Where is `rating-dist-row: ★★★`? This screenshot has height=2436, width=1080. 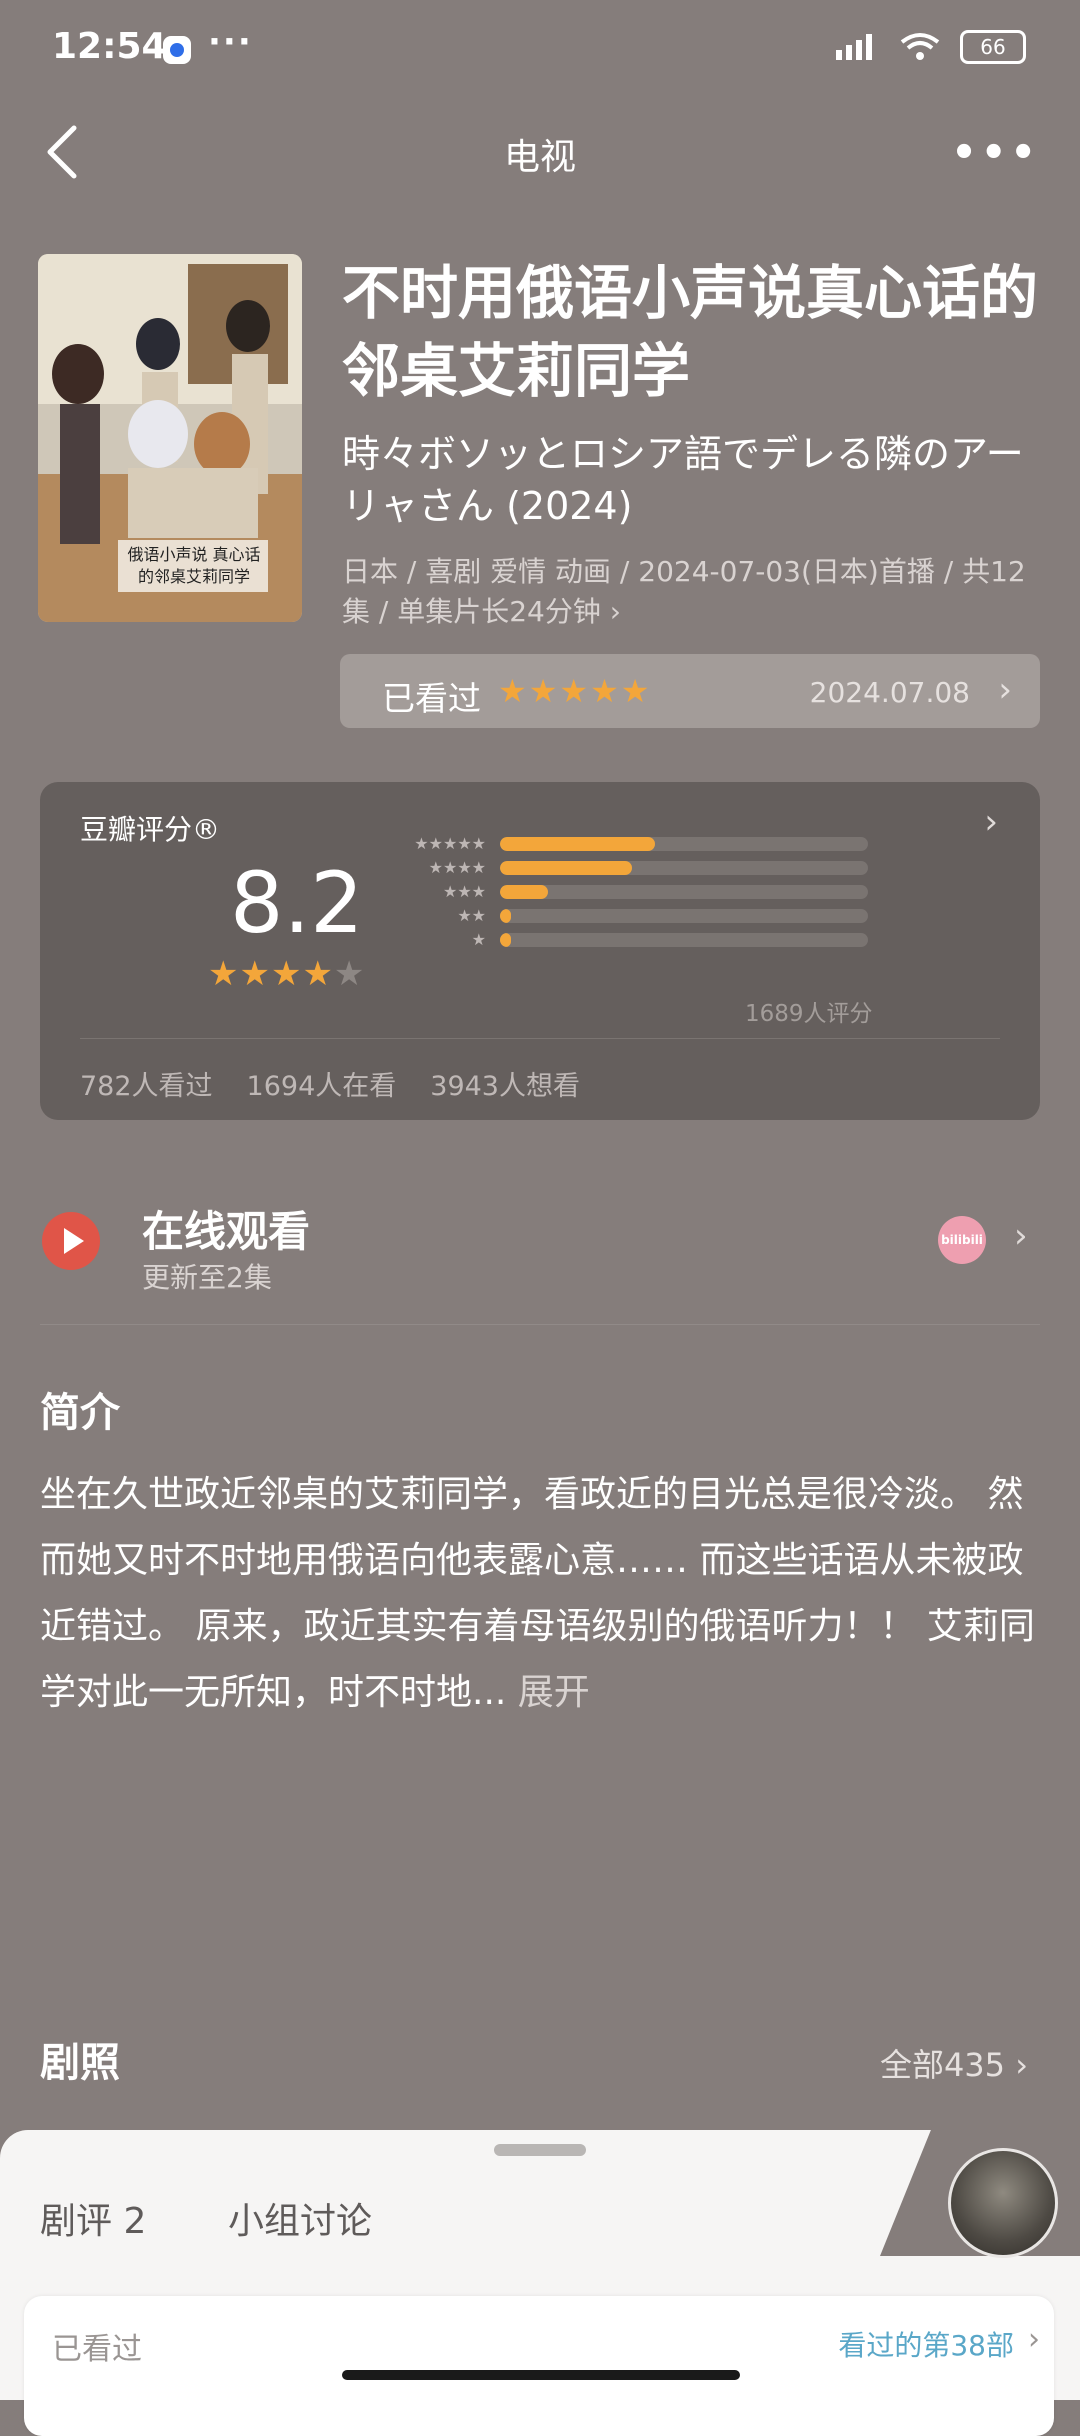
rating-dist-row: ★★★ is located at coordinates (632, 891).